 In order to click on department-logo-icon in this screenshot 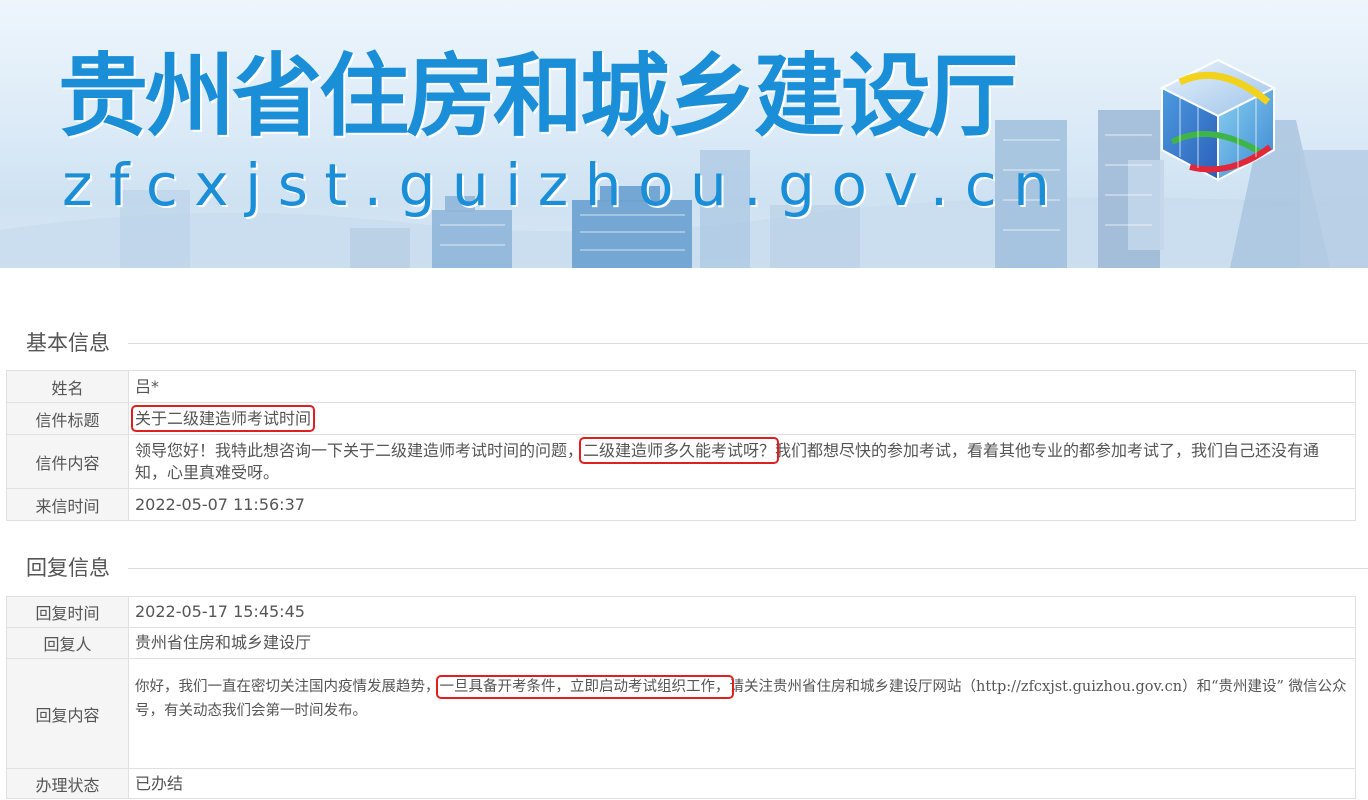, I will do `click(1218, 120)`.